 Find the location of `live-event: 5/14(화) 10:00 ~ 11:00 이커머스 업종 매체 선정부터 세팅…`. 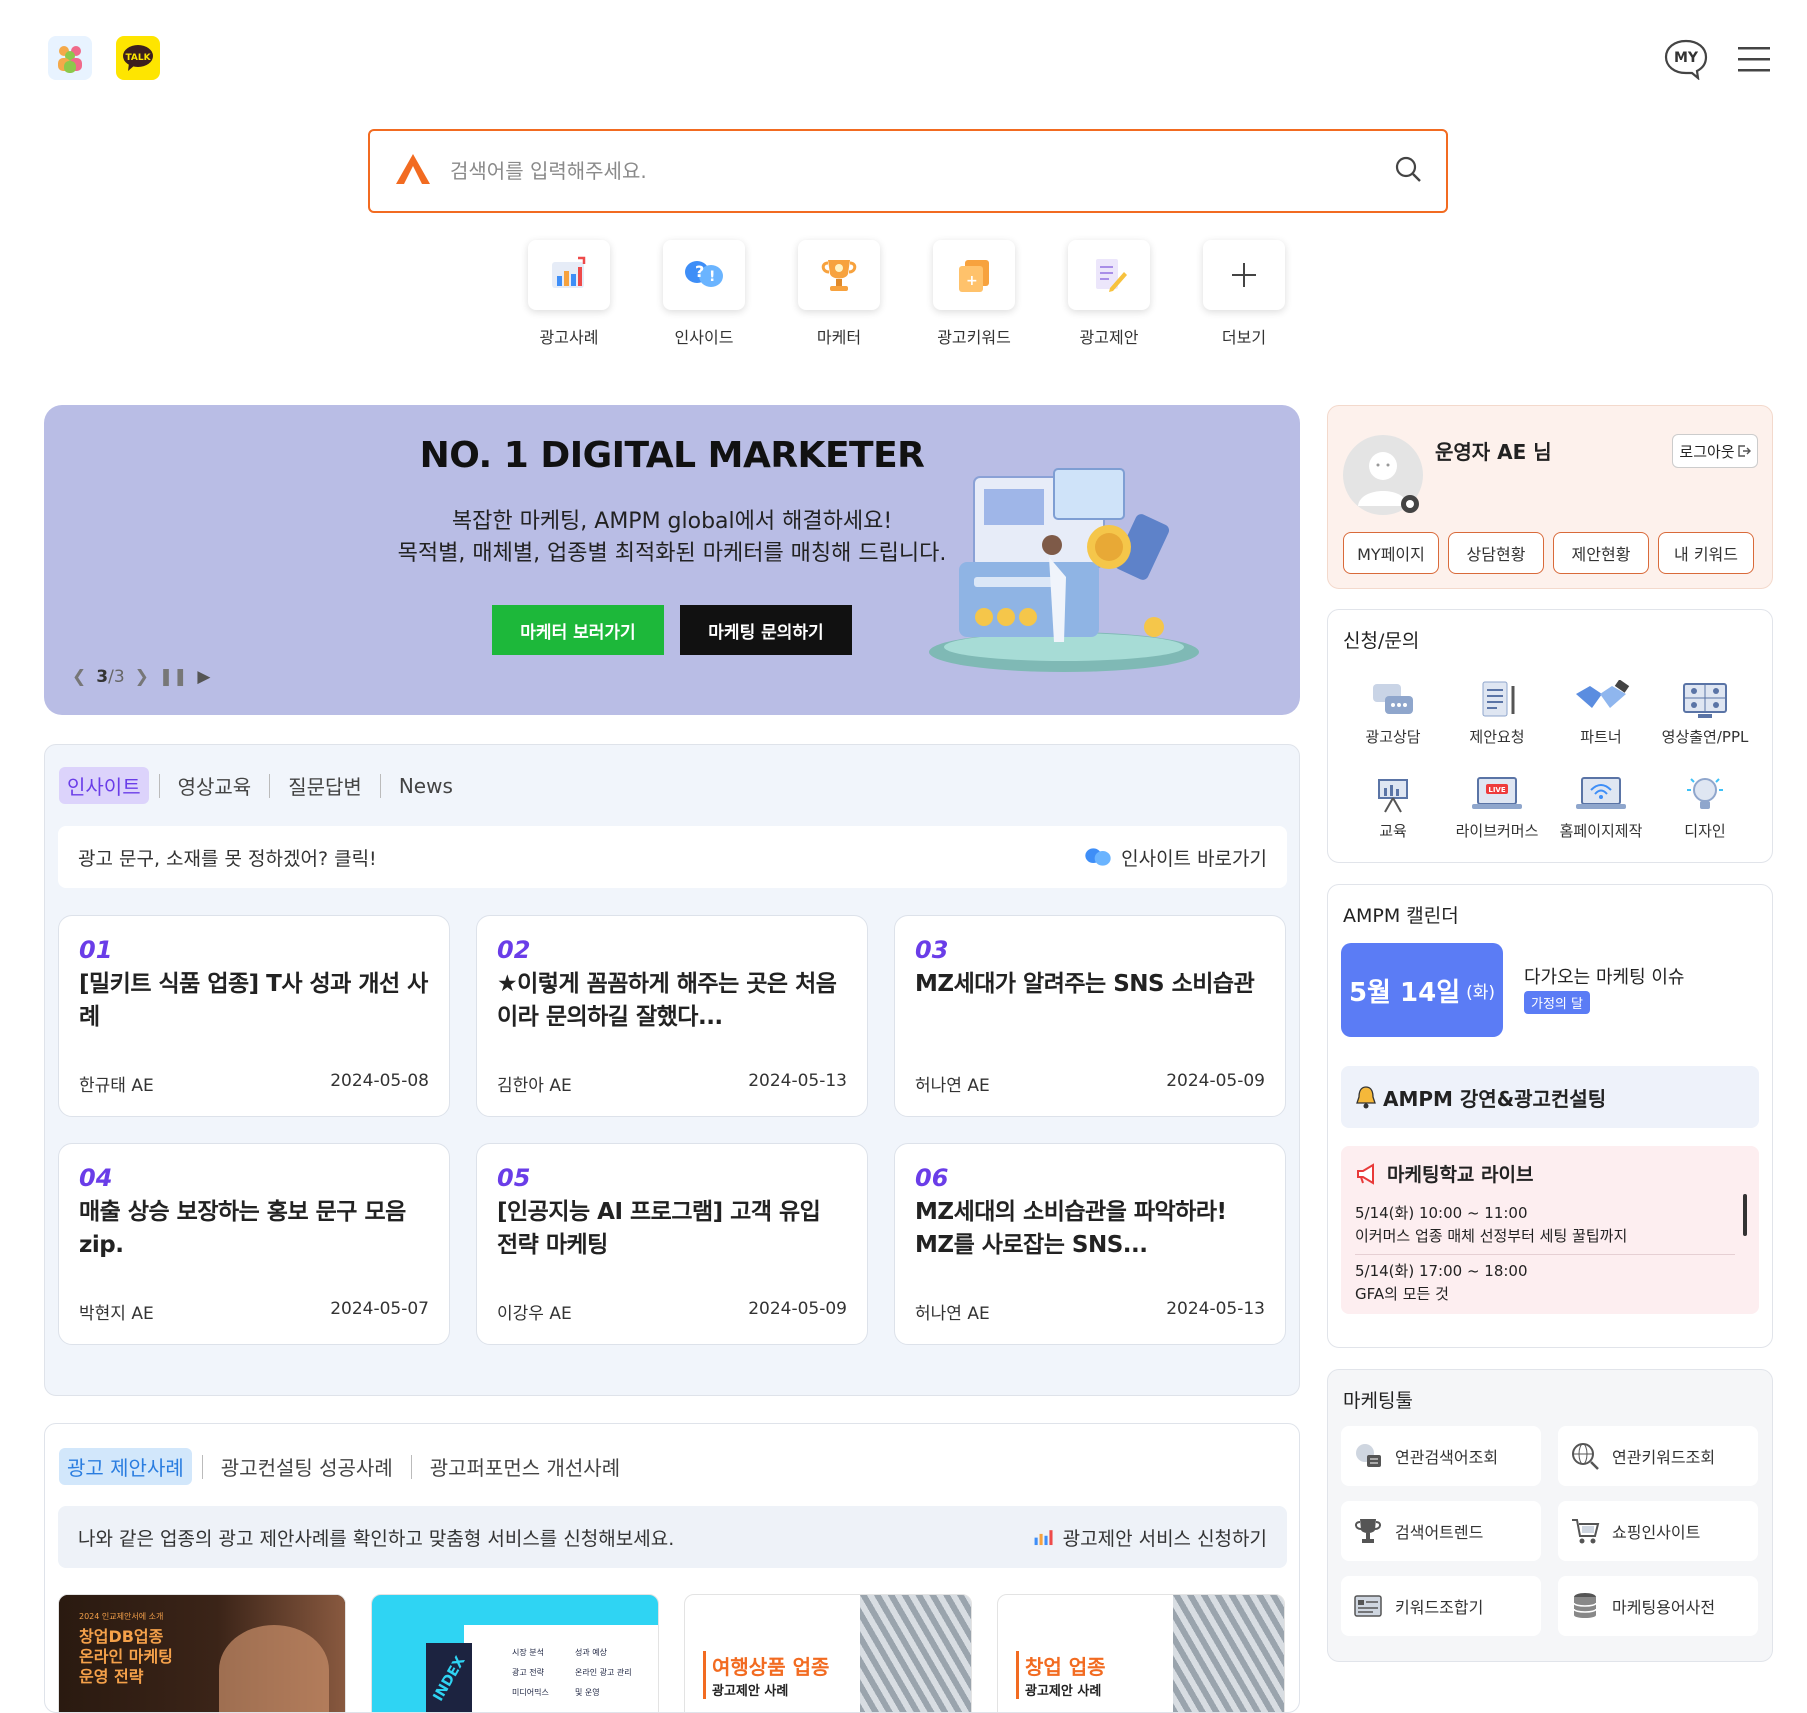

live-event: 5/14(화) 10:00 ~ 11:00 이커머스 업종 매체 선정부터 세팅… is located at coordinates (1545, 1228).